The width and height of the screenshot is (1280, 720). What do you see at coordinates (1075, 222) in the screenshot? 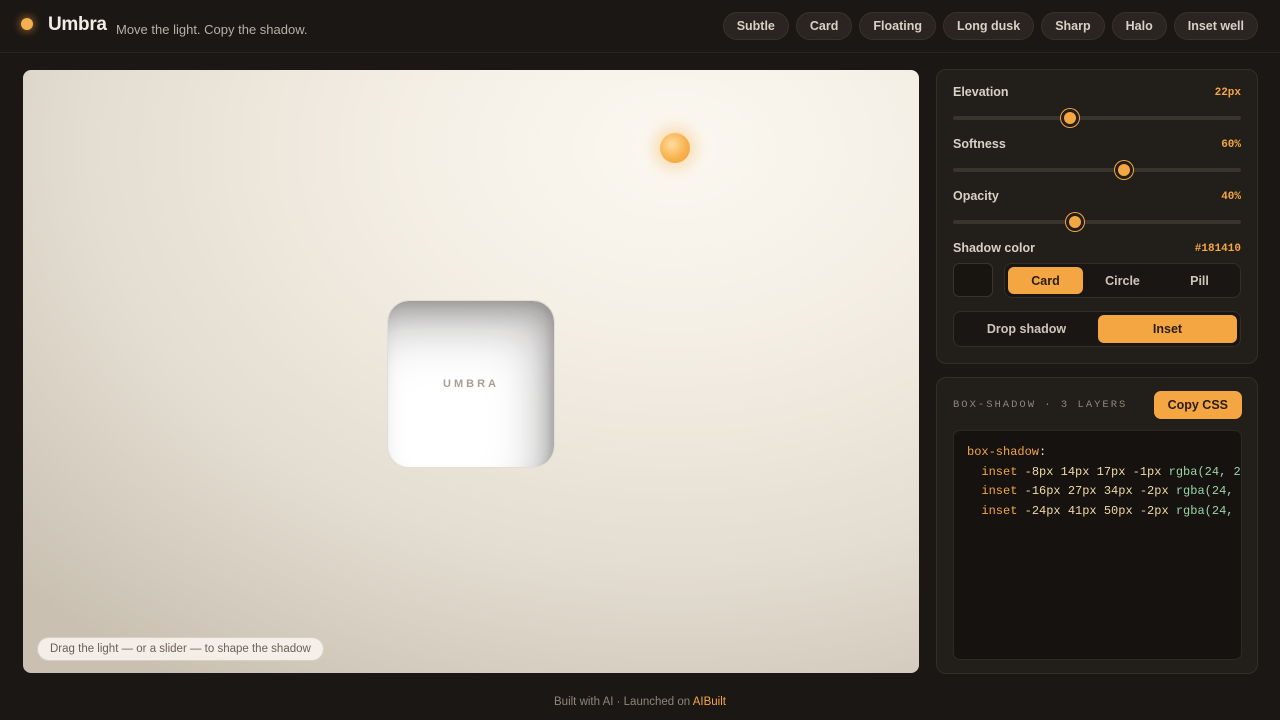
I see `opacity-slider-thumb` at bounding box center [1075, 222].